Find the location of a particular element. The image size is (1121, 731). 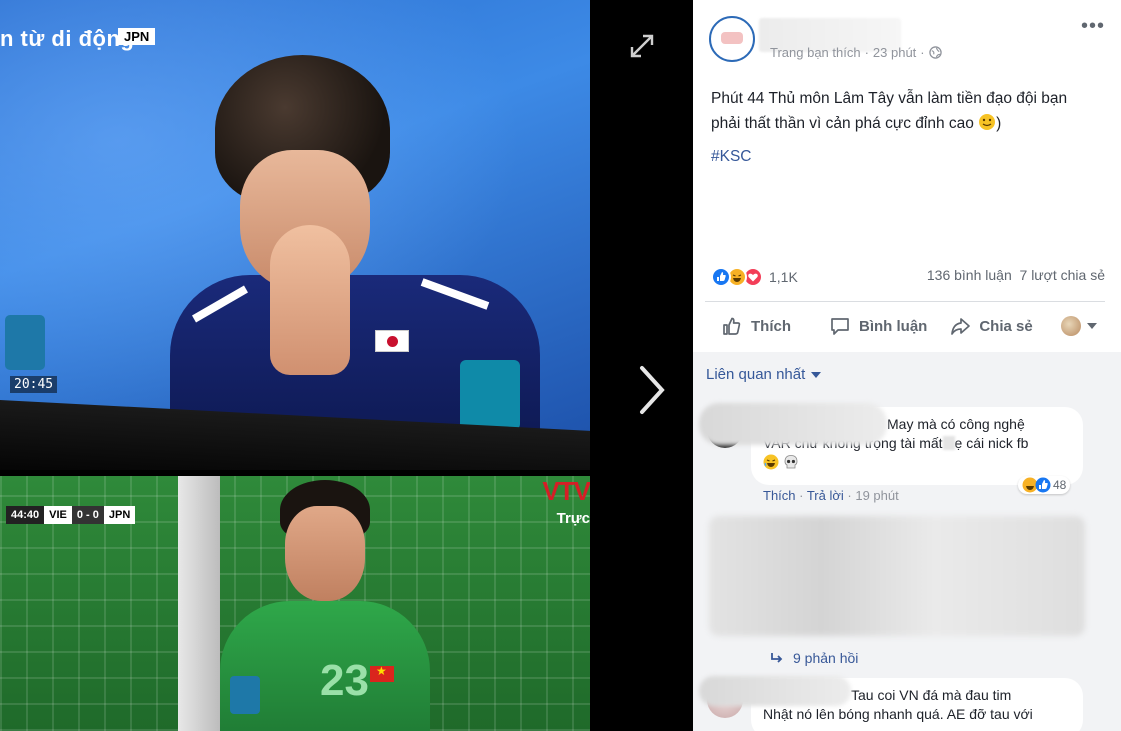

scoreboard-time: 44:40 is located at coordinates (25, 515).